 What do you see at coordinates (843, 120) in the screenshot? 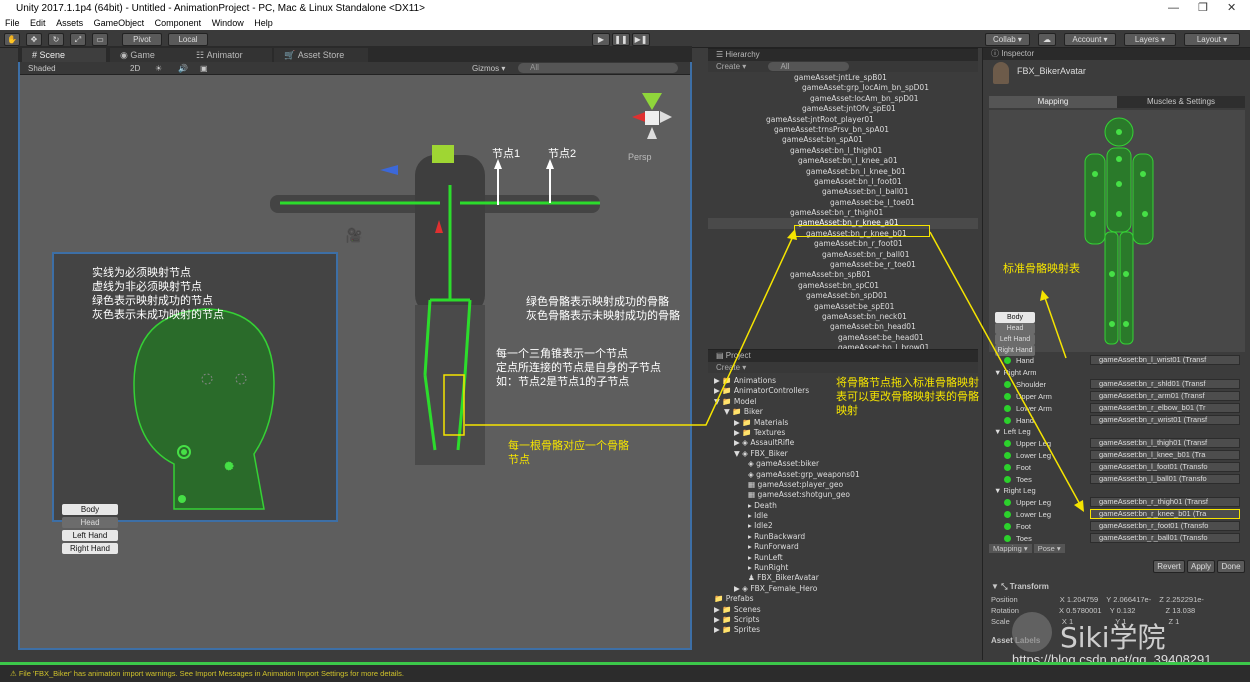
I see `hierarchy-item: gameAsset:jntRoot_player01` at bounding box center [843, 120].